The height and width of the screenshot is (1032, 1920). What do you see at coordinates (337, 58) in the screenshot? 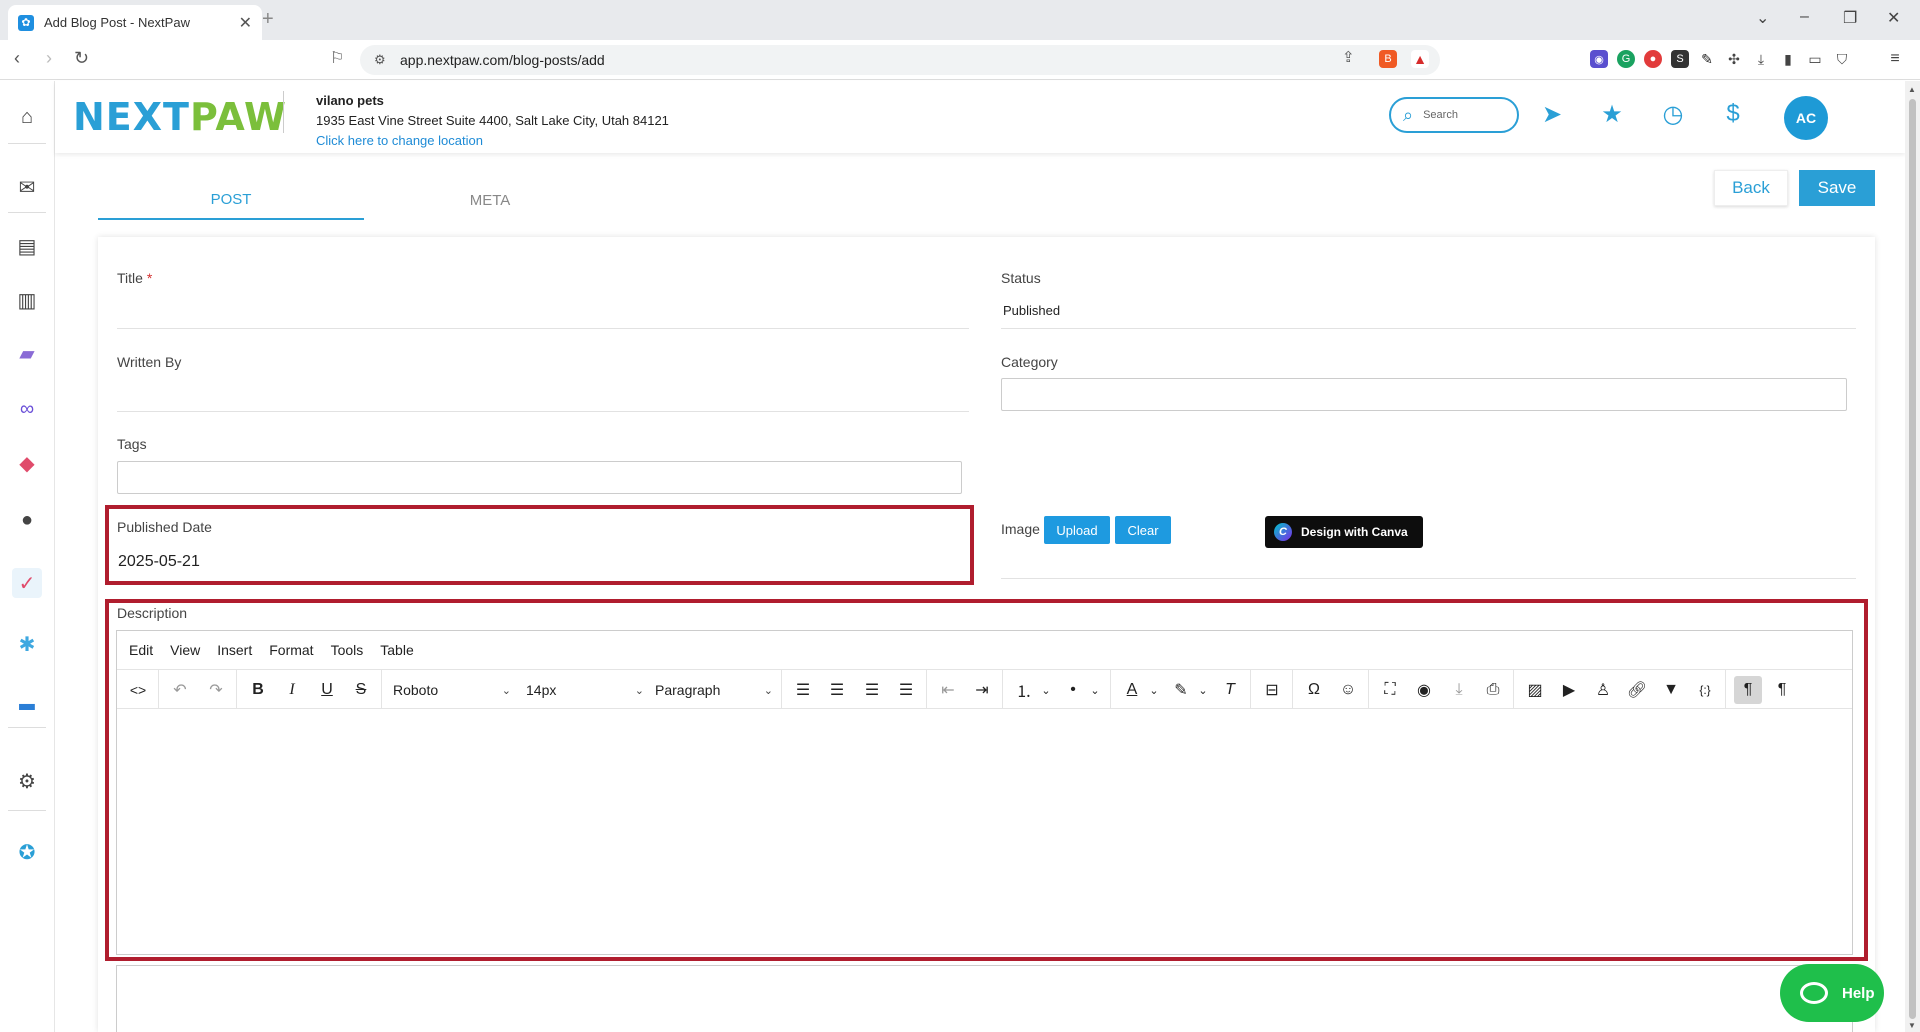
I see `bookmark-icon: ⚐` at bounding box center [337, 58].